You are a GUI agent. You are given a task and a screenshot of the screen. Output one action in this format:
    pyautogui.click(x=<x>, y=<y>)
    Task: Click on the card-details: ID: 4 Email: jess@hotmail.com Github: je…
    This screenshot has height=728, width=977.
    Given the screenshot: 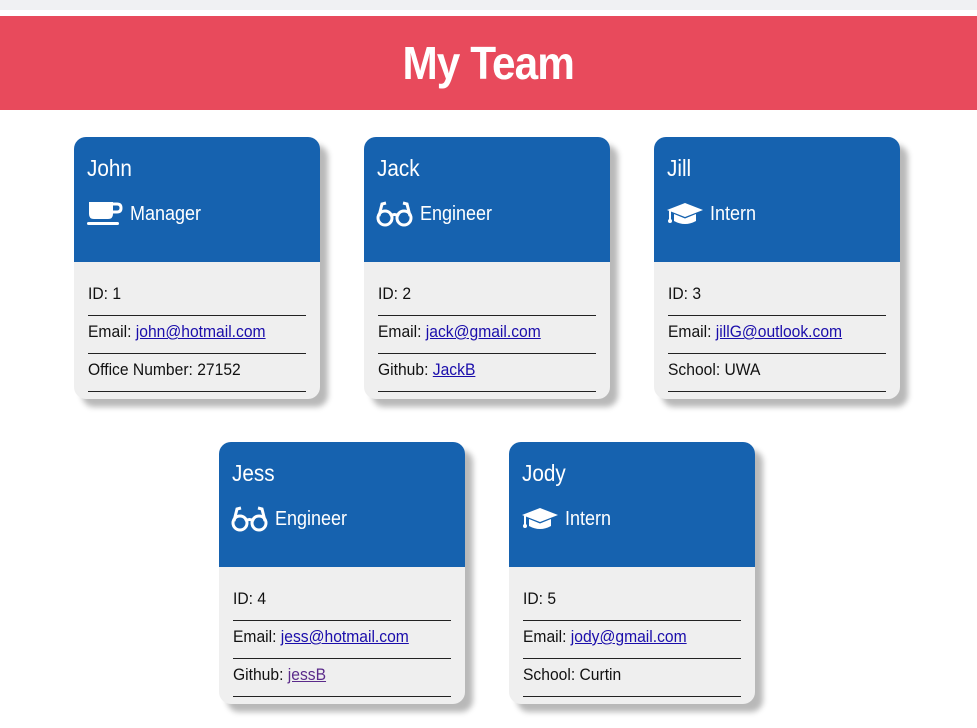 What is the action you would take?
    pyautogui.click(x=342, y=632)
    